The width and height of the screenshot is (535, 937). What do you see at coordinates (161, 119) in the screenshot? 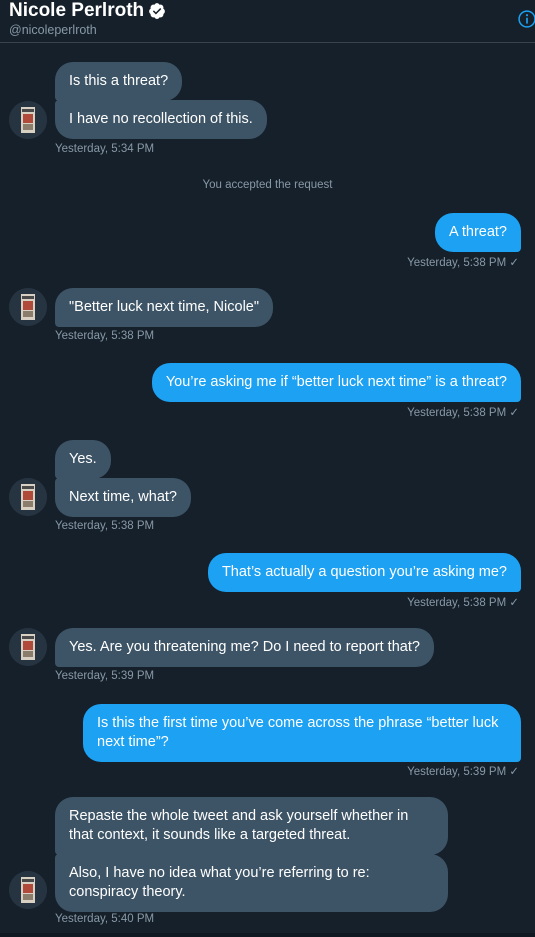
I see `incoming-message: I have no recollection of this.` at bounding box center [161, 119].